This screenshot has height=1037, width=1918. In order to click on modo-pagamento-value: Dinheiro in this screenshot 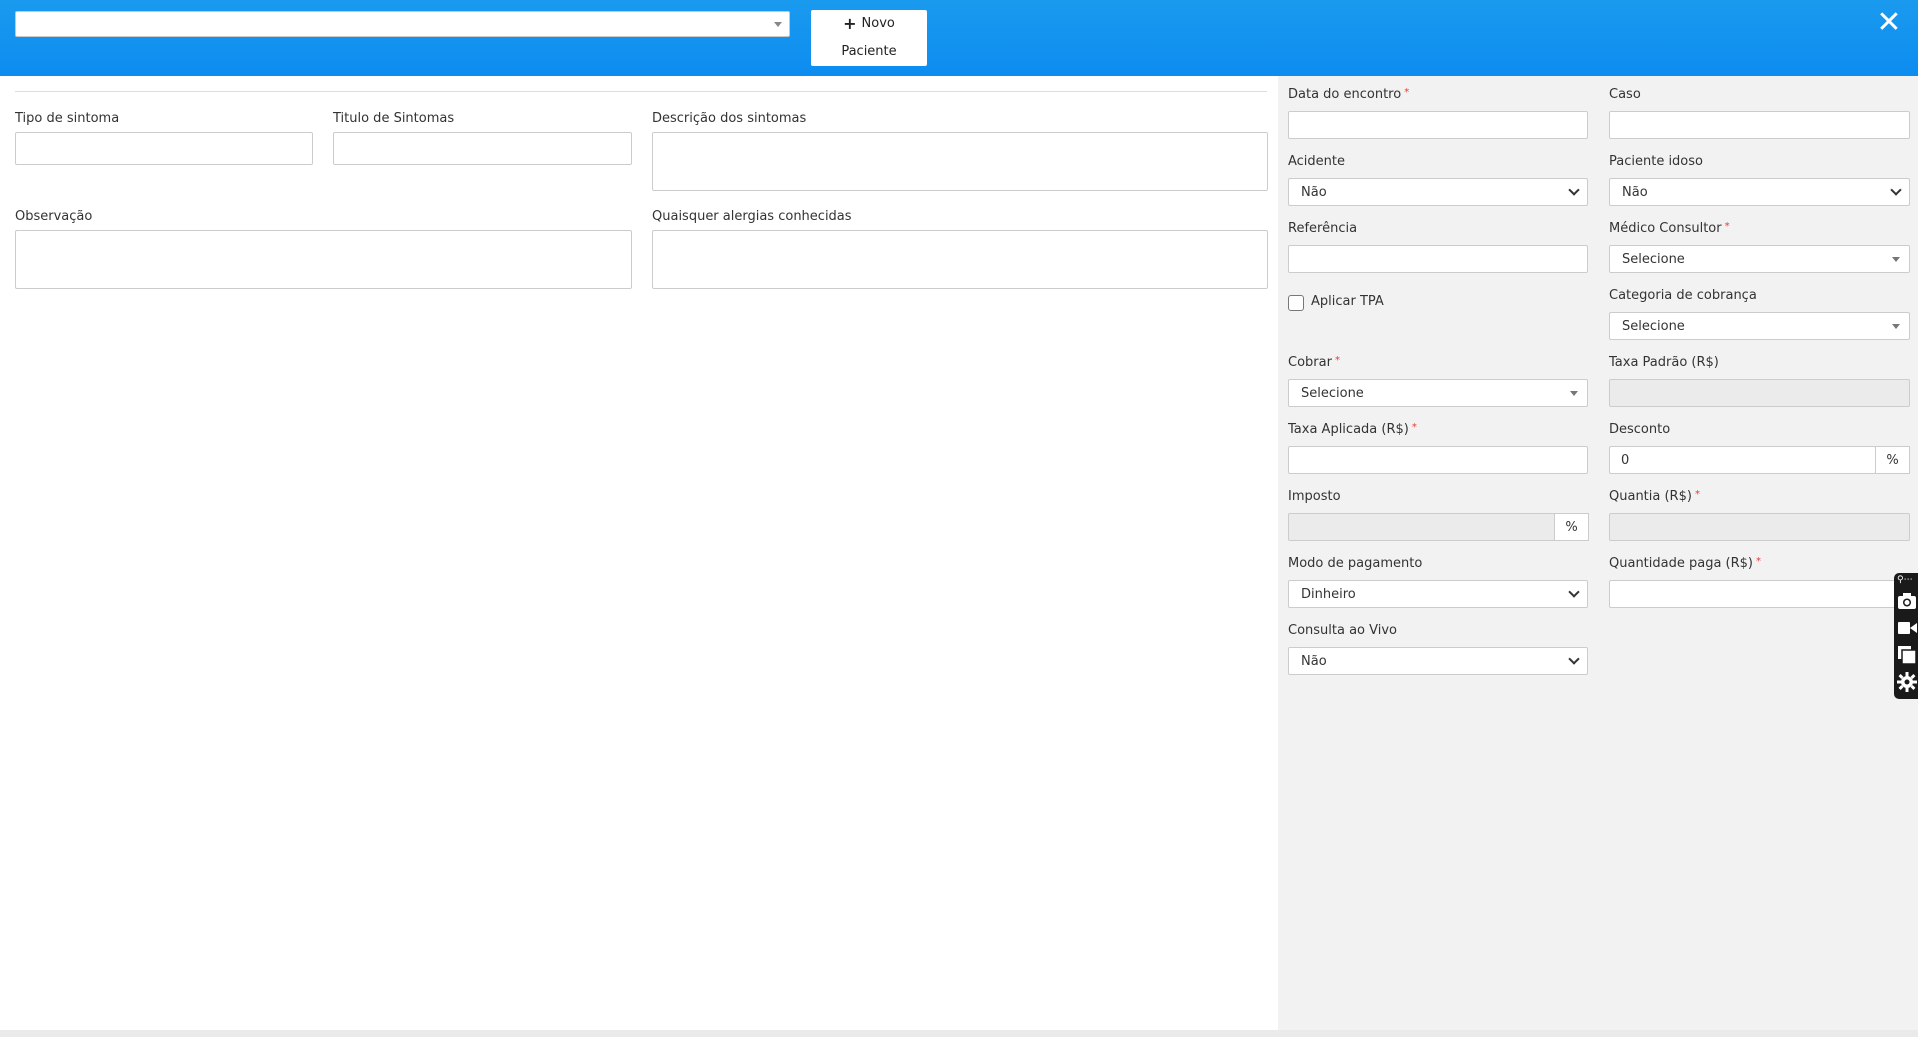, I will do `click(1328, 594)`.